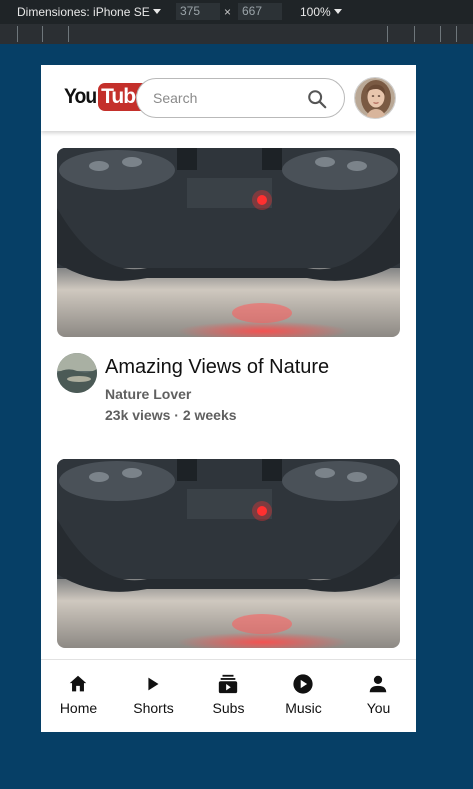 Image resolution: width=473 pixels, height=789 pixels. I want to click on home-icon, so click(78, 683).